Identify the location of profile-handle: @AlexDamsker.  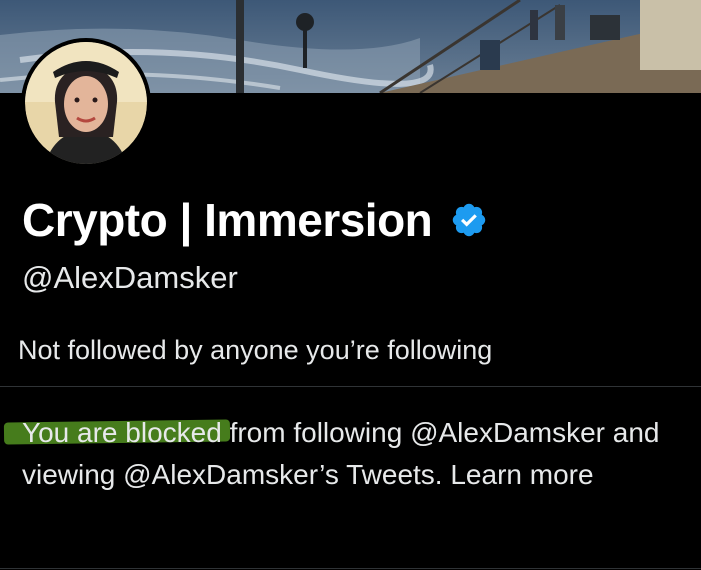
(130, 277).